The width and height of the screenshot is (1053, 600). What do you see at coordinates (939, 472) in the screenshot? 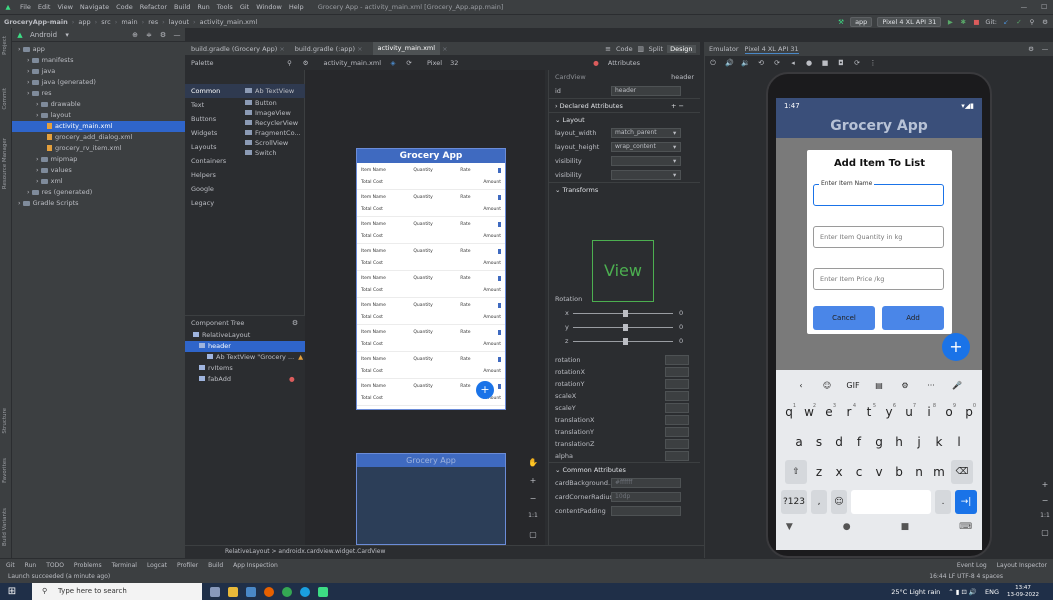
I see `key-m: m` at bounding box center [939, 472].